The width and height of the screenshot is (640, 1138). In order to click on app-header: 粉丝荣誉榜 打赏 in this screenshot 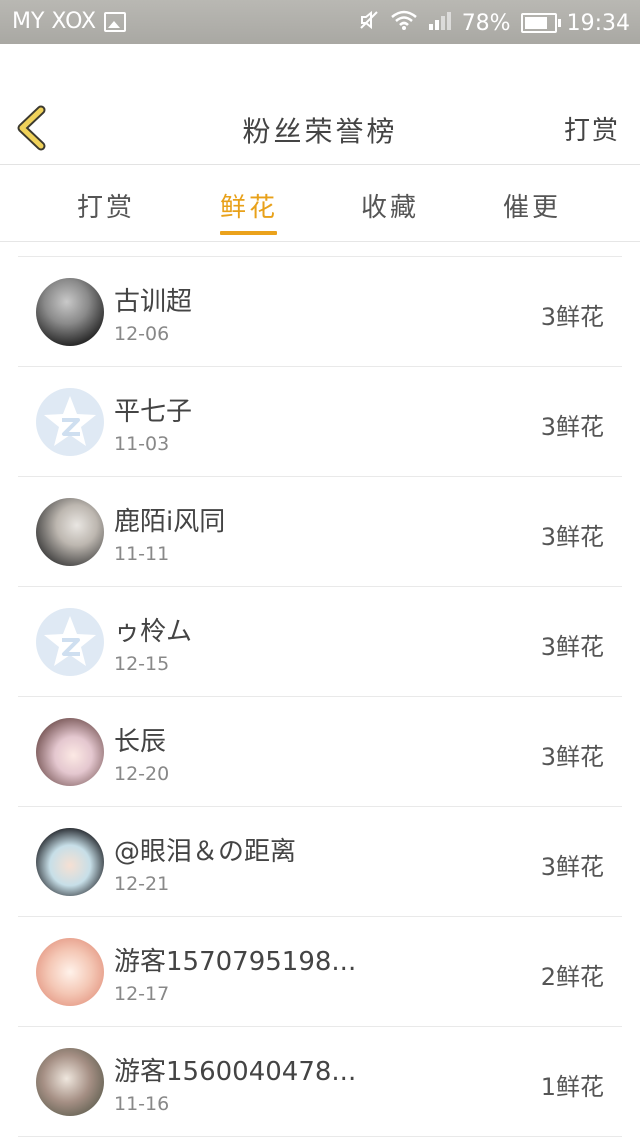, I will do `click(320, 104)`.